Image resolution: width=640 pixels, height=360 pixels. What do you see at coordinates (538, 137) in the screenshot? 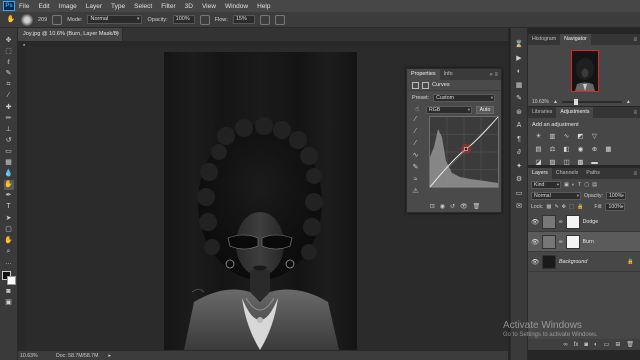
I see `brightness-contrast-icon: ☀` at bounding box center [538, 137].